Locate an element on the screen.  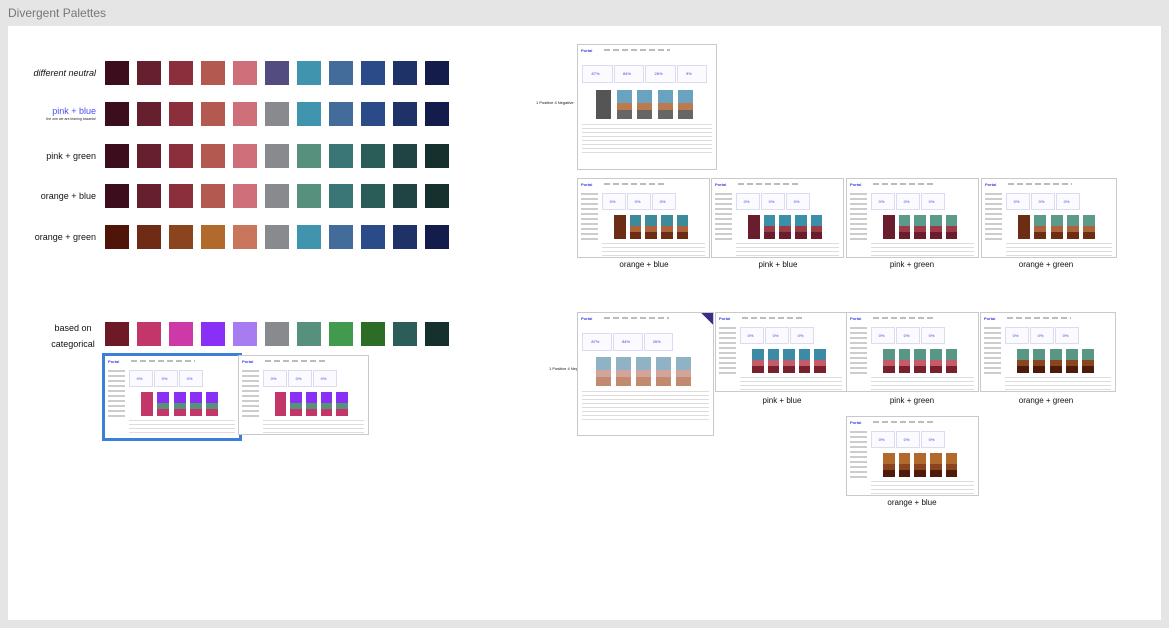
thumb-stat-card: 0% is located at coordinates (141, 378).